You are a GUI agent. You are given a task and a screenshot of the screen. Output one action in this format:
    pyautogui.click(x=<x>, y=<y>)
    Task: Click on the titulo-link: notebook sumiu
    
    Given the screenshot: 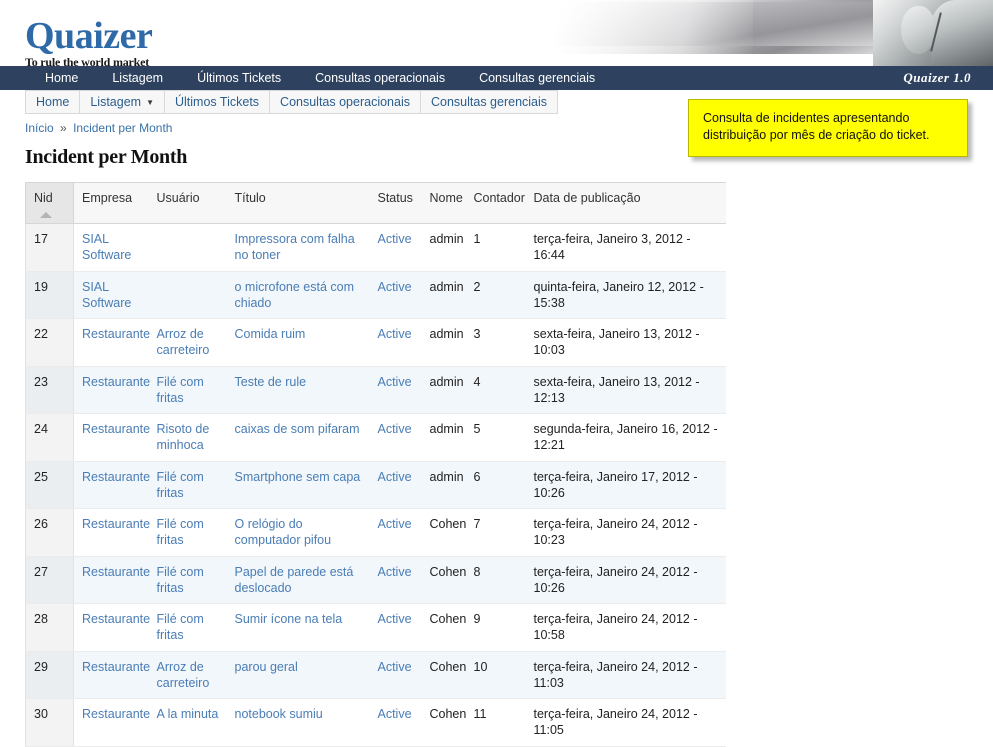 What is the action you would take?
    pyautogui.click(x=279, y=714)
    